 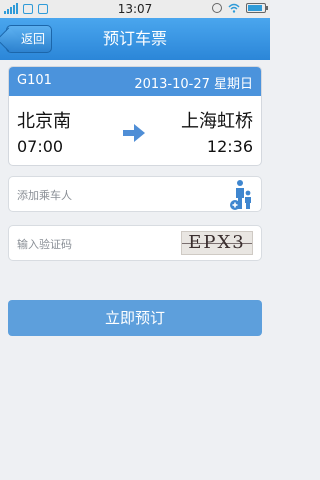 I want to click on status-right-icons, so click(x=240, y=8).